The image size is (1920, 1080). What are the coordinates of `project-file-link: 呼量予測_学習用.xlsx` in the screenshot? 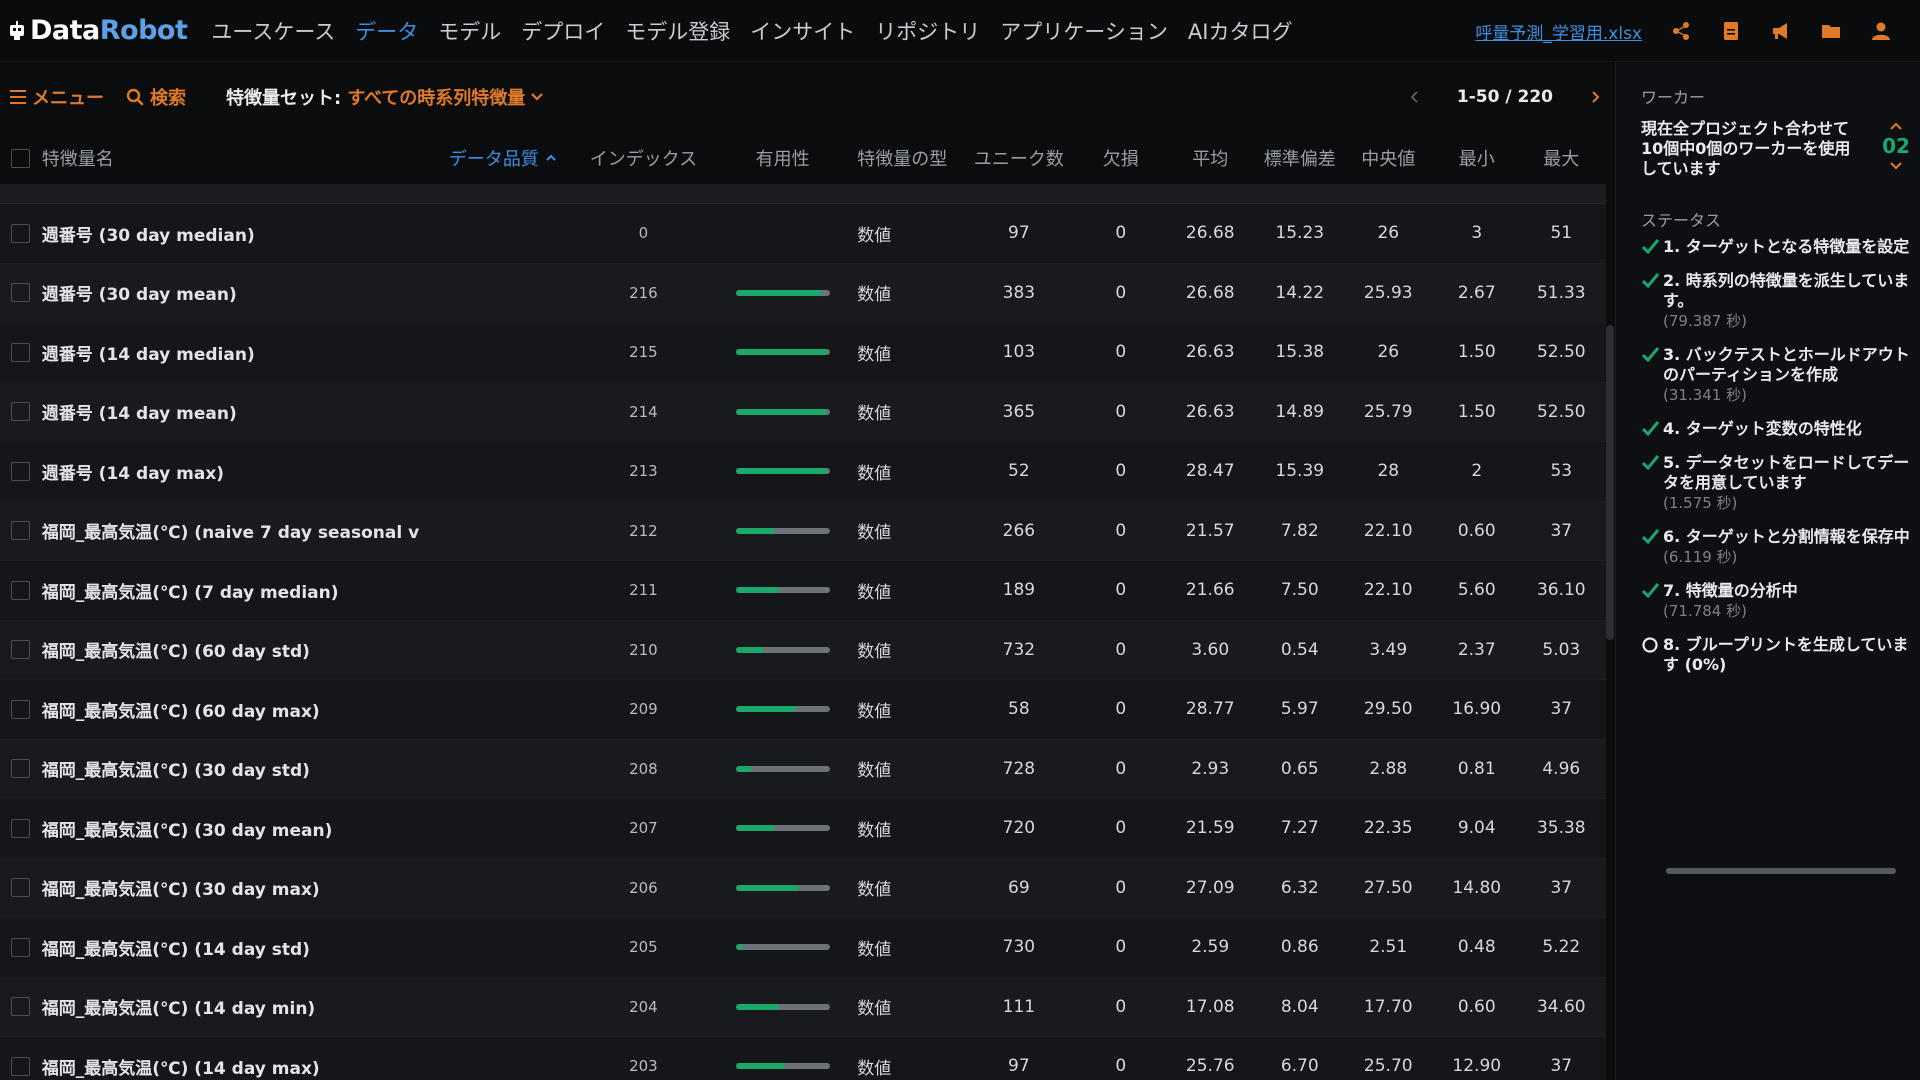 It's located at (1558, 31).